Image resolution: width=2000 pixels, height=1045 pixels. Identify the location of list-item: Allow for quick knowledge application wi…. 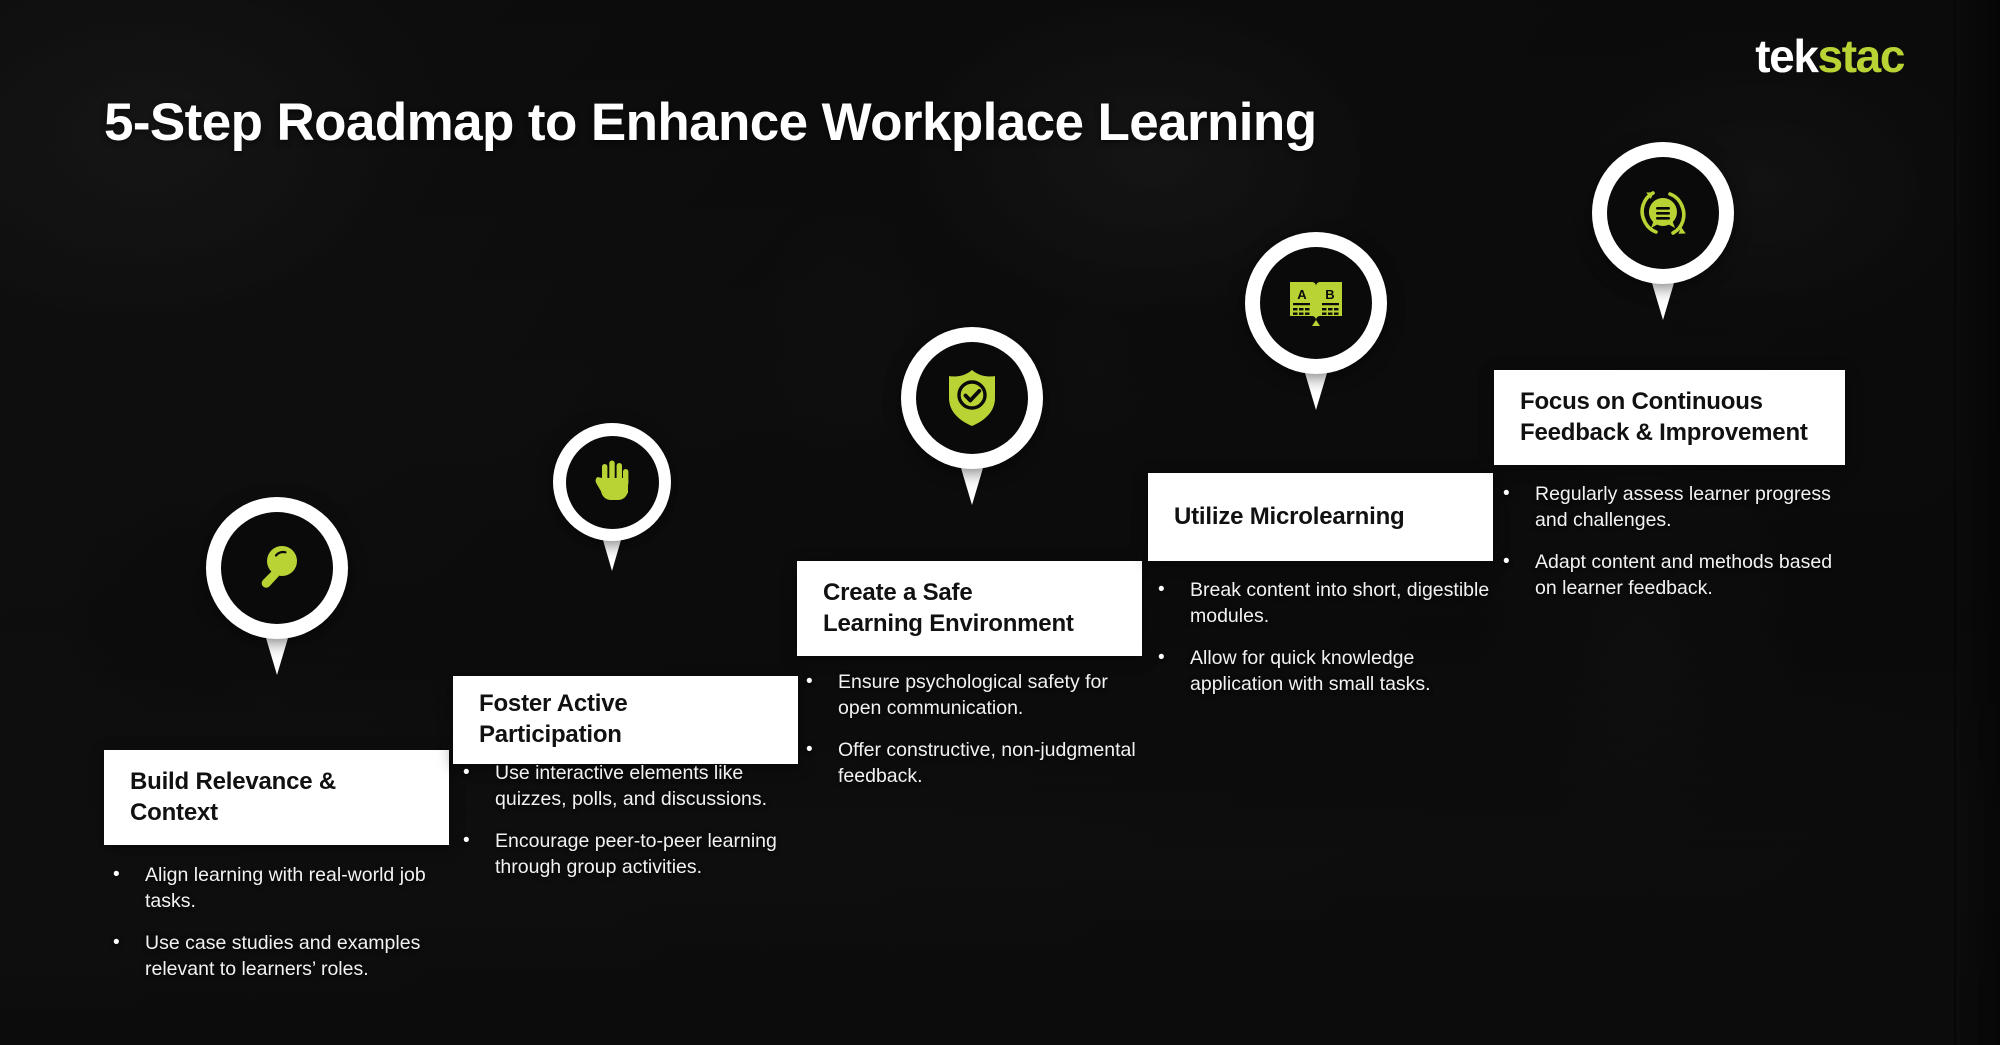
(1325, 671).